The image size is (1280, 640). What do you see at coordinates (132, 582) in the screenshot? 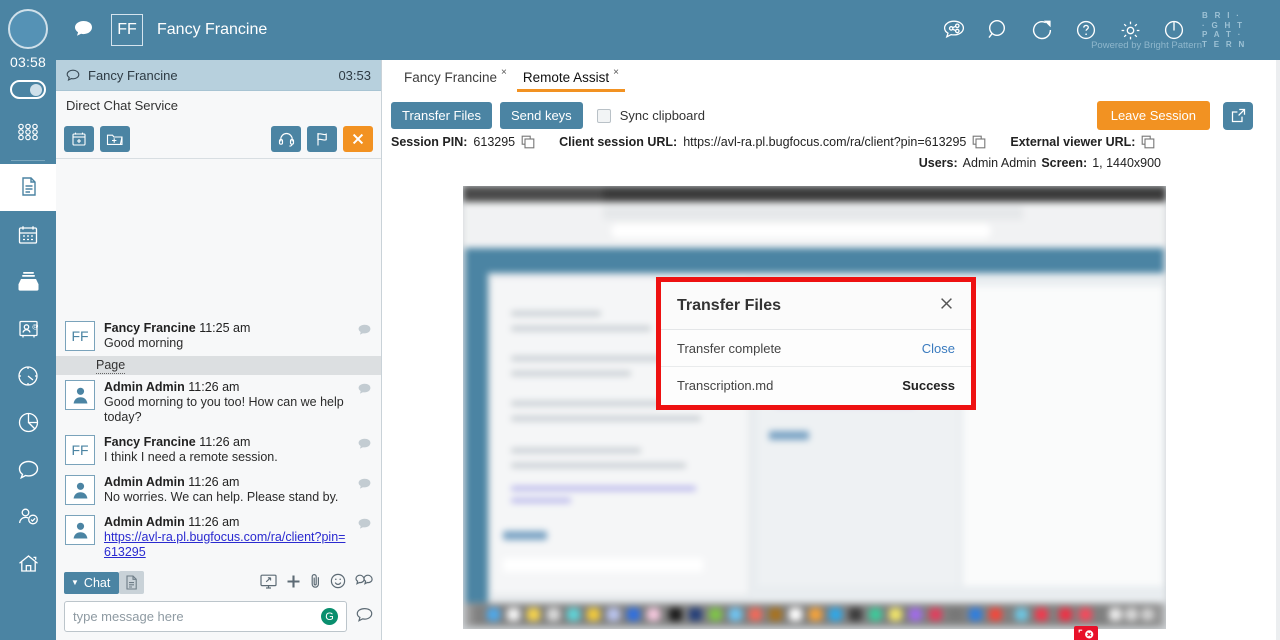
I see `document-icon` at bounding box center [132, 582].